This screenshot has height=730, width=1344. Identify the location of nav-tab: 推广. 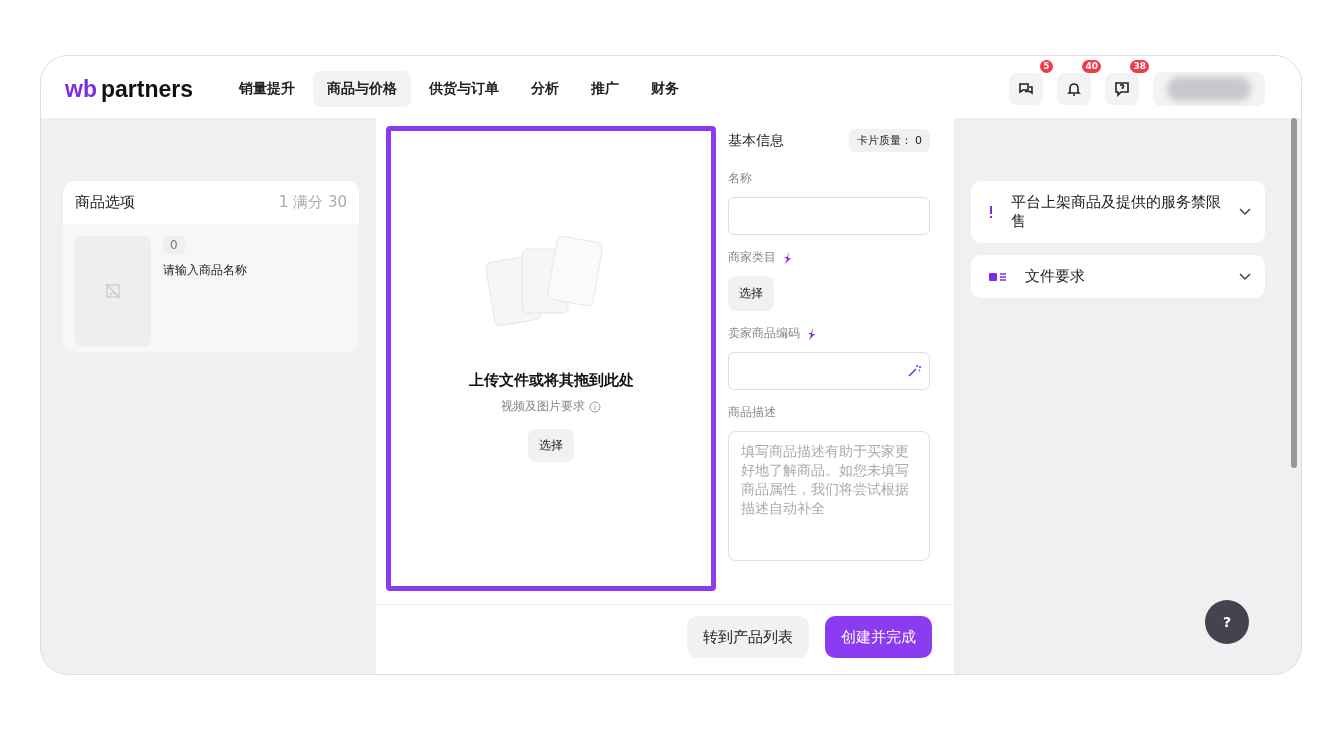
(605, 89).